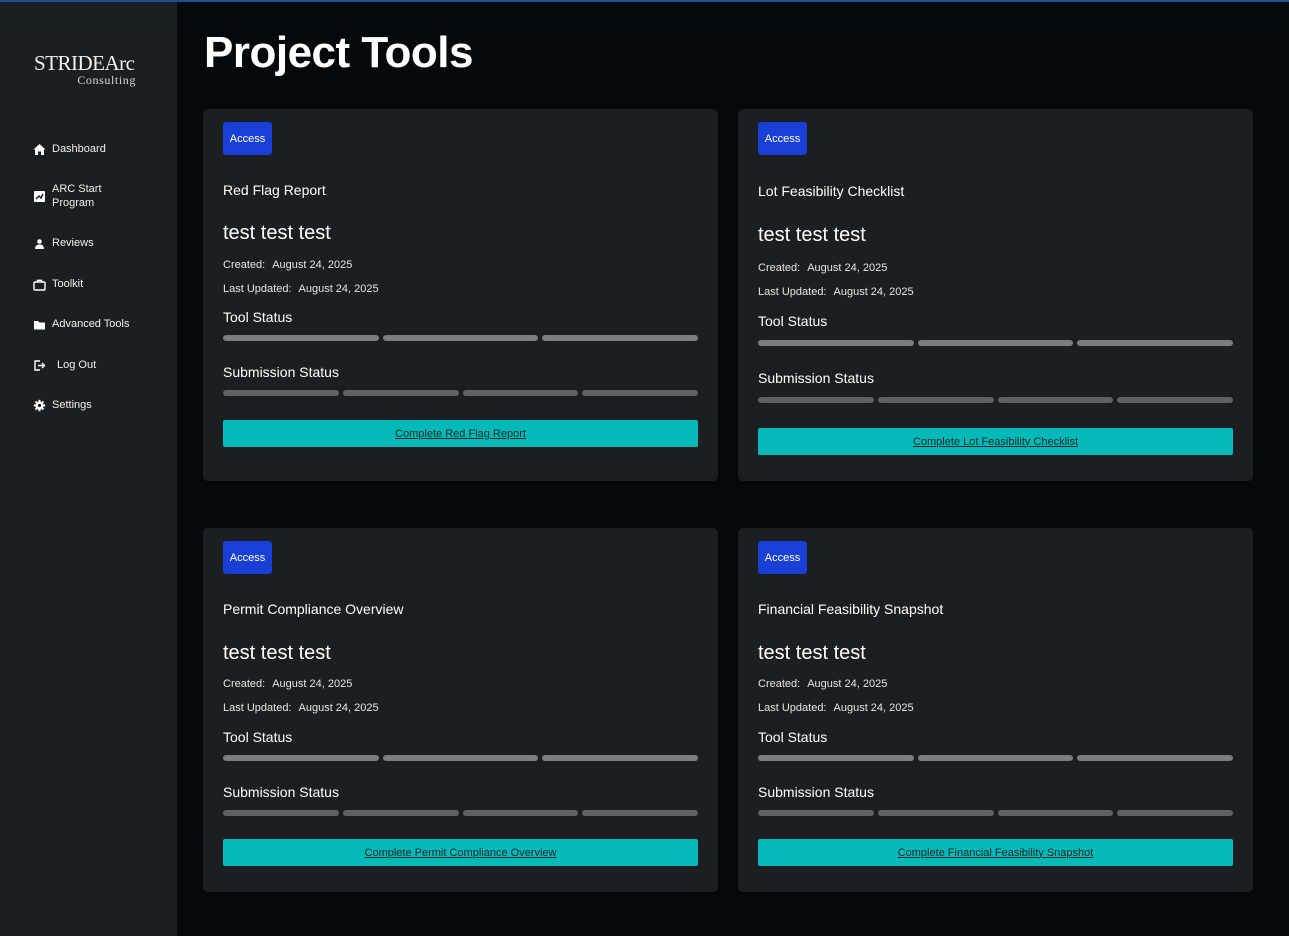 Image resolution: width=1289 pixels, height=936 pixels. I want to click on gear-icon, so click(39, 405).